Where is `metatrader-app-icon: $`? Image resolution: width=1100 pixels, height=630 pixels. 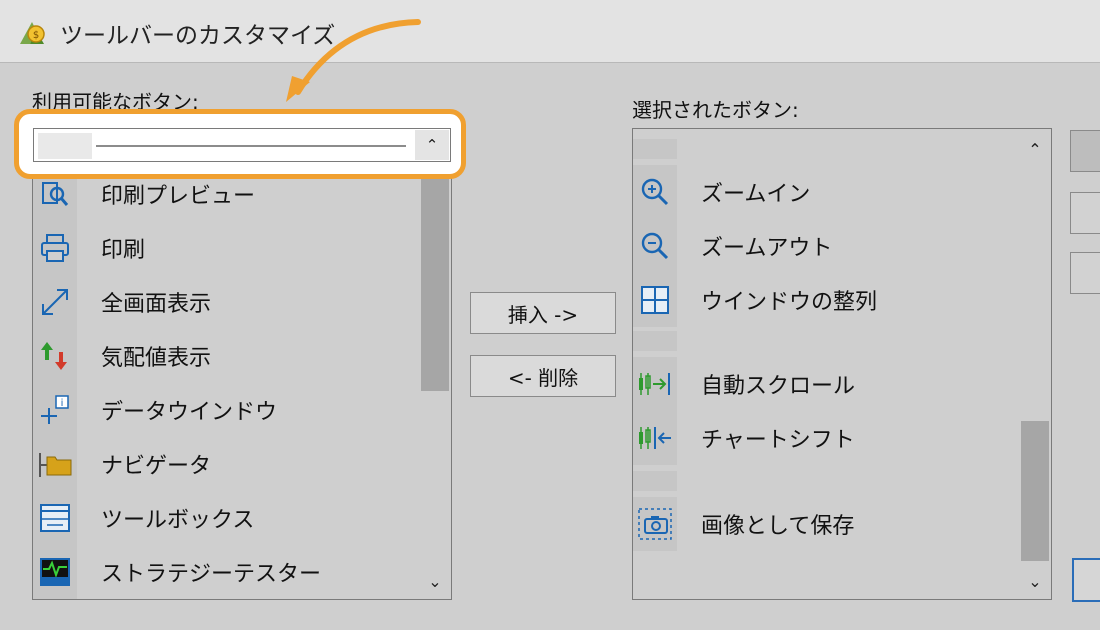
metatrader-app-icon: $ is located at coordinates (32, 33).